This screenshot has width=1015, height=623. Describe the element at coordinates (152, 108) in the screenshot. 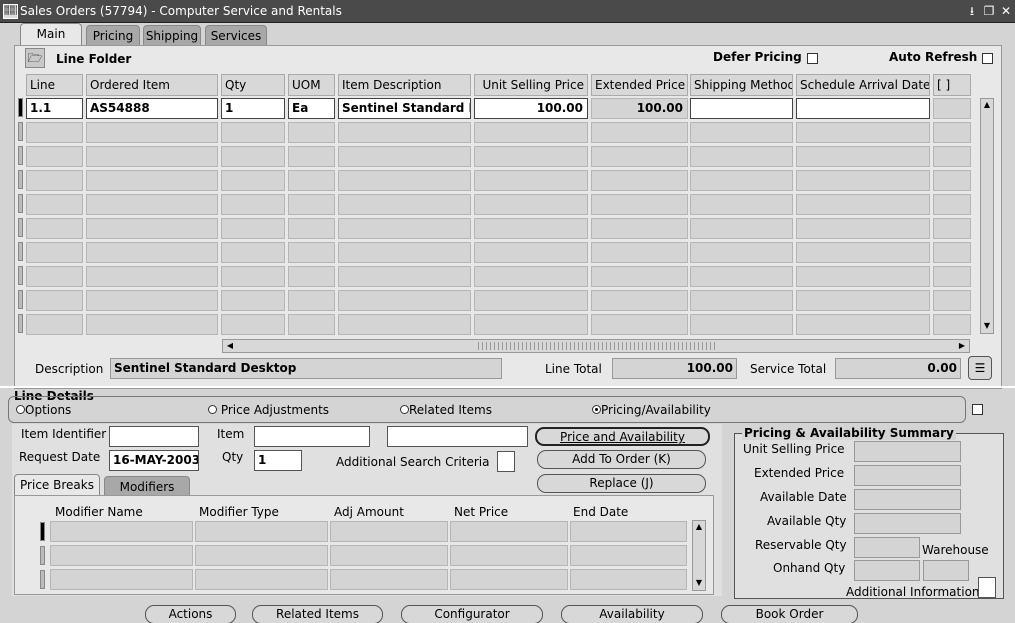

I see `cell-ordered-item: AS54888` at that location.